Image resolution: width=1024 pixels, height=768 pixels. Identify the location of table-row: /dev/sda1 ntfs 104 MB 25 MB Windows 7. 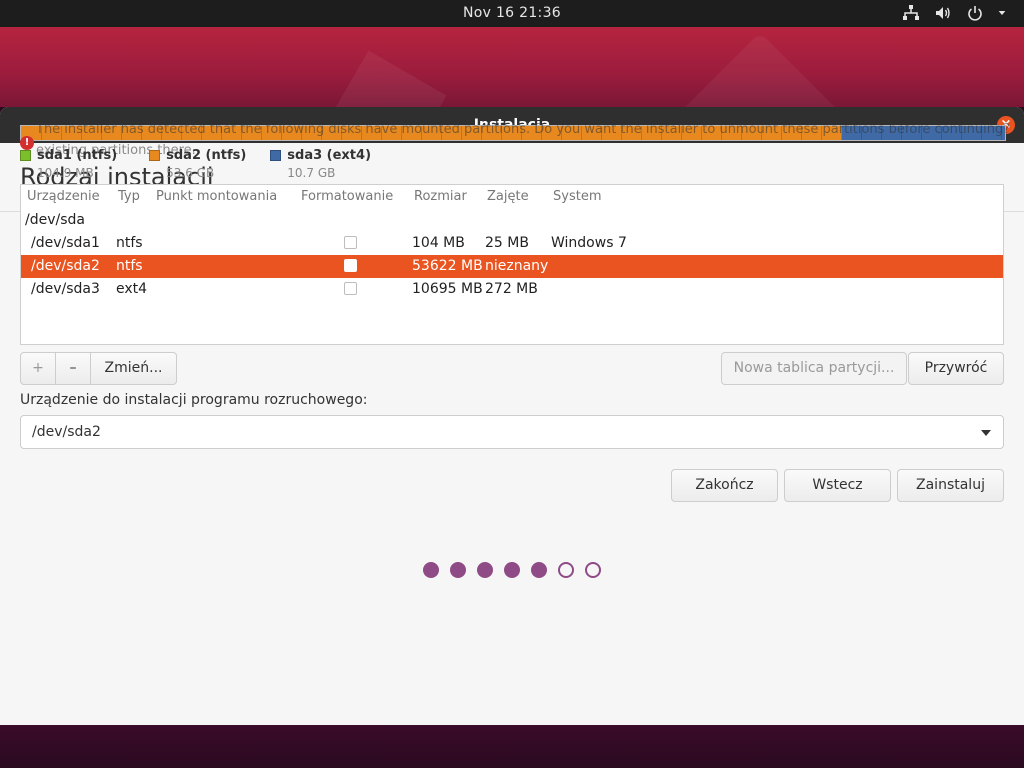
(512, 243).